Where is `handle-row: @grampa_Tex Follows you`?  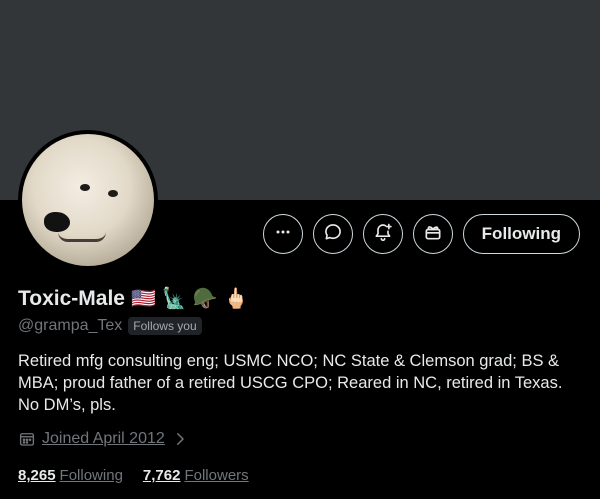 handle-row: @grampa_Tex Follows you is located at coordinates (110, 326).